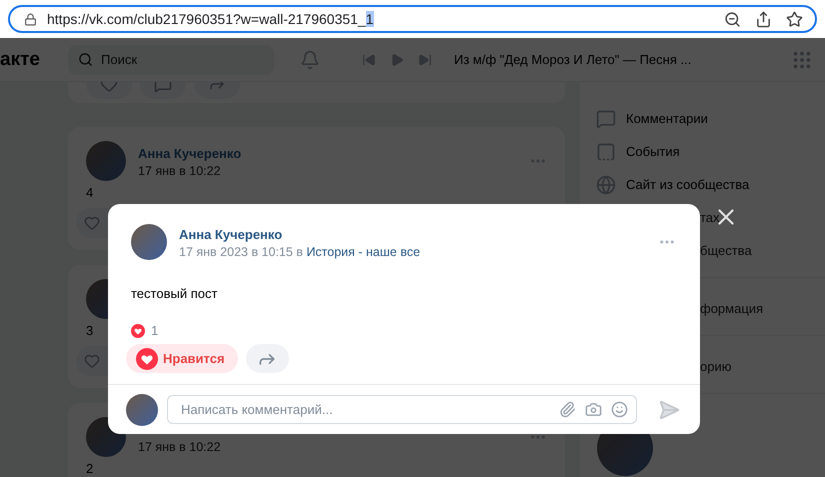 This screenshot has height=477, width=825. Describe the element at coordinates (174, 293) in the screenshot. I see `post-text: тестовый пост` at that location.